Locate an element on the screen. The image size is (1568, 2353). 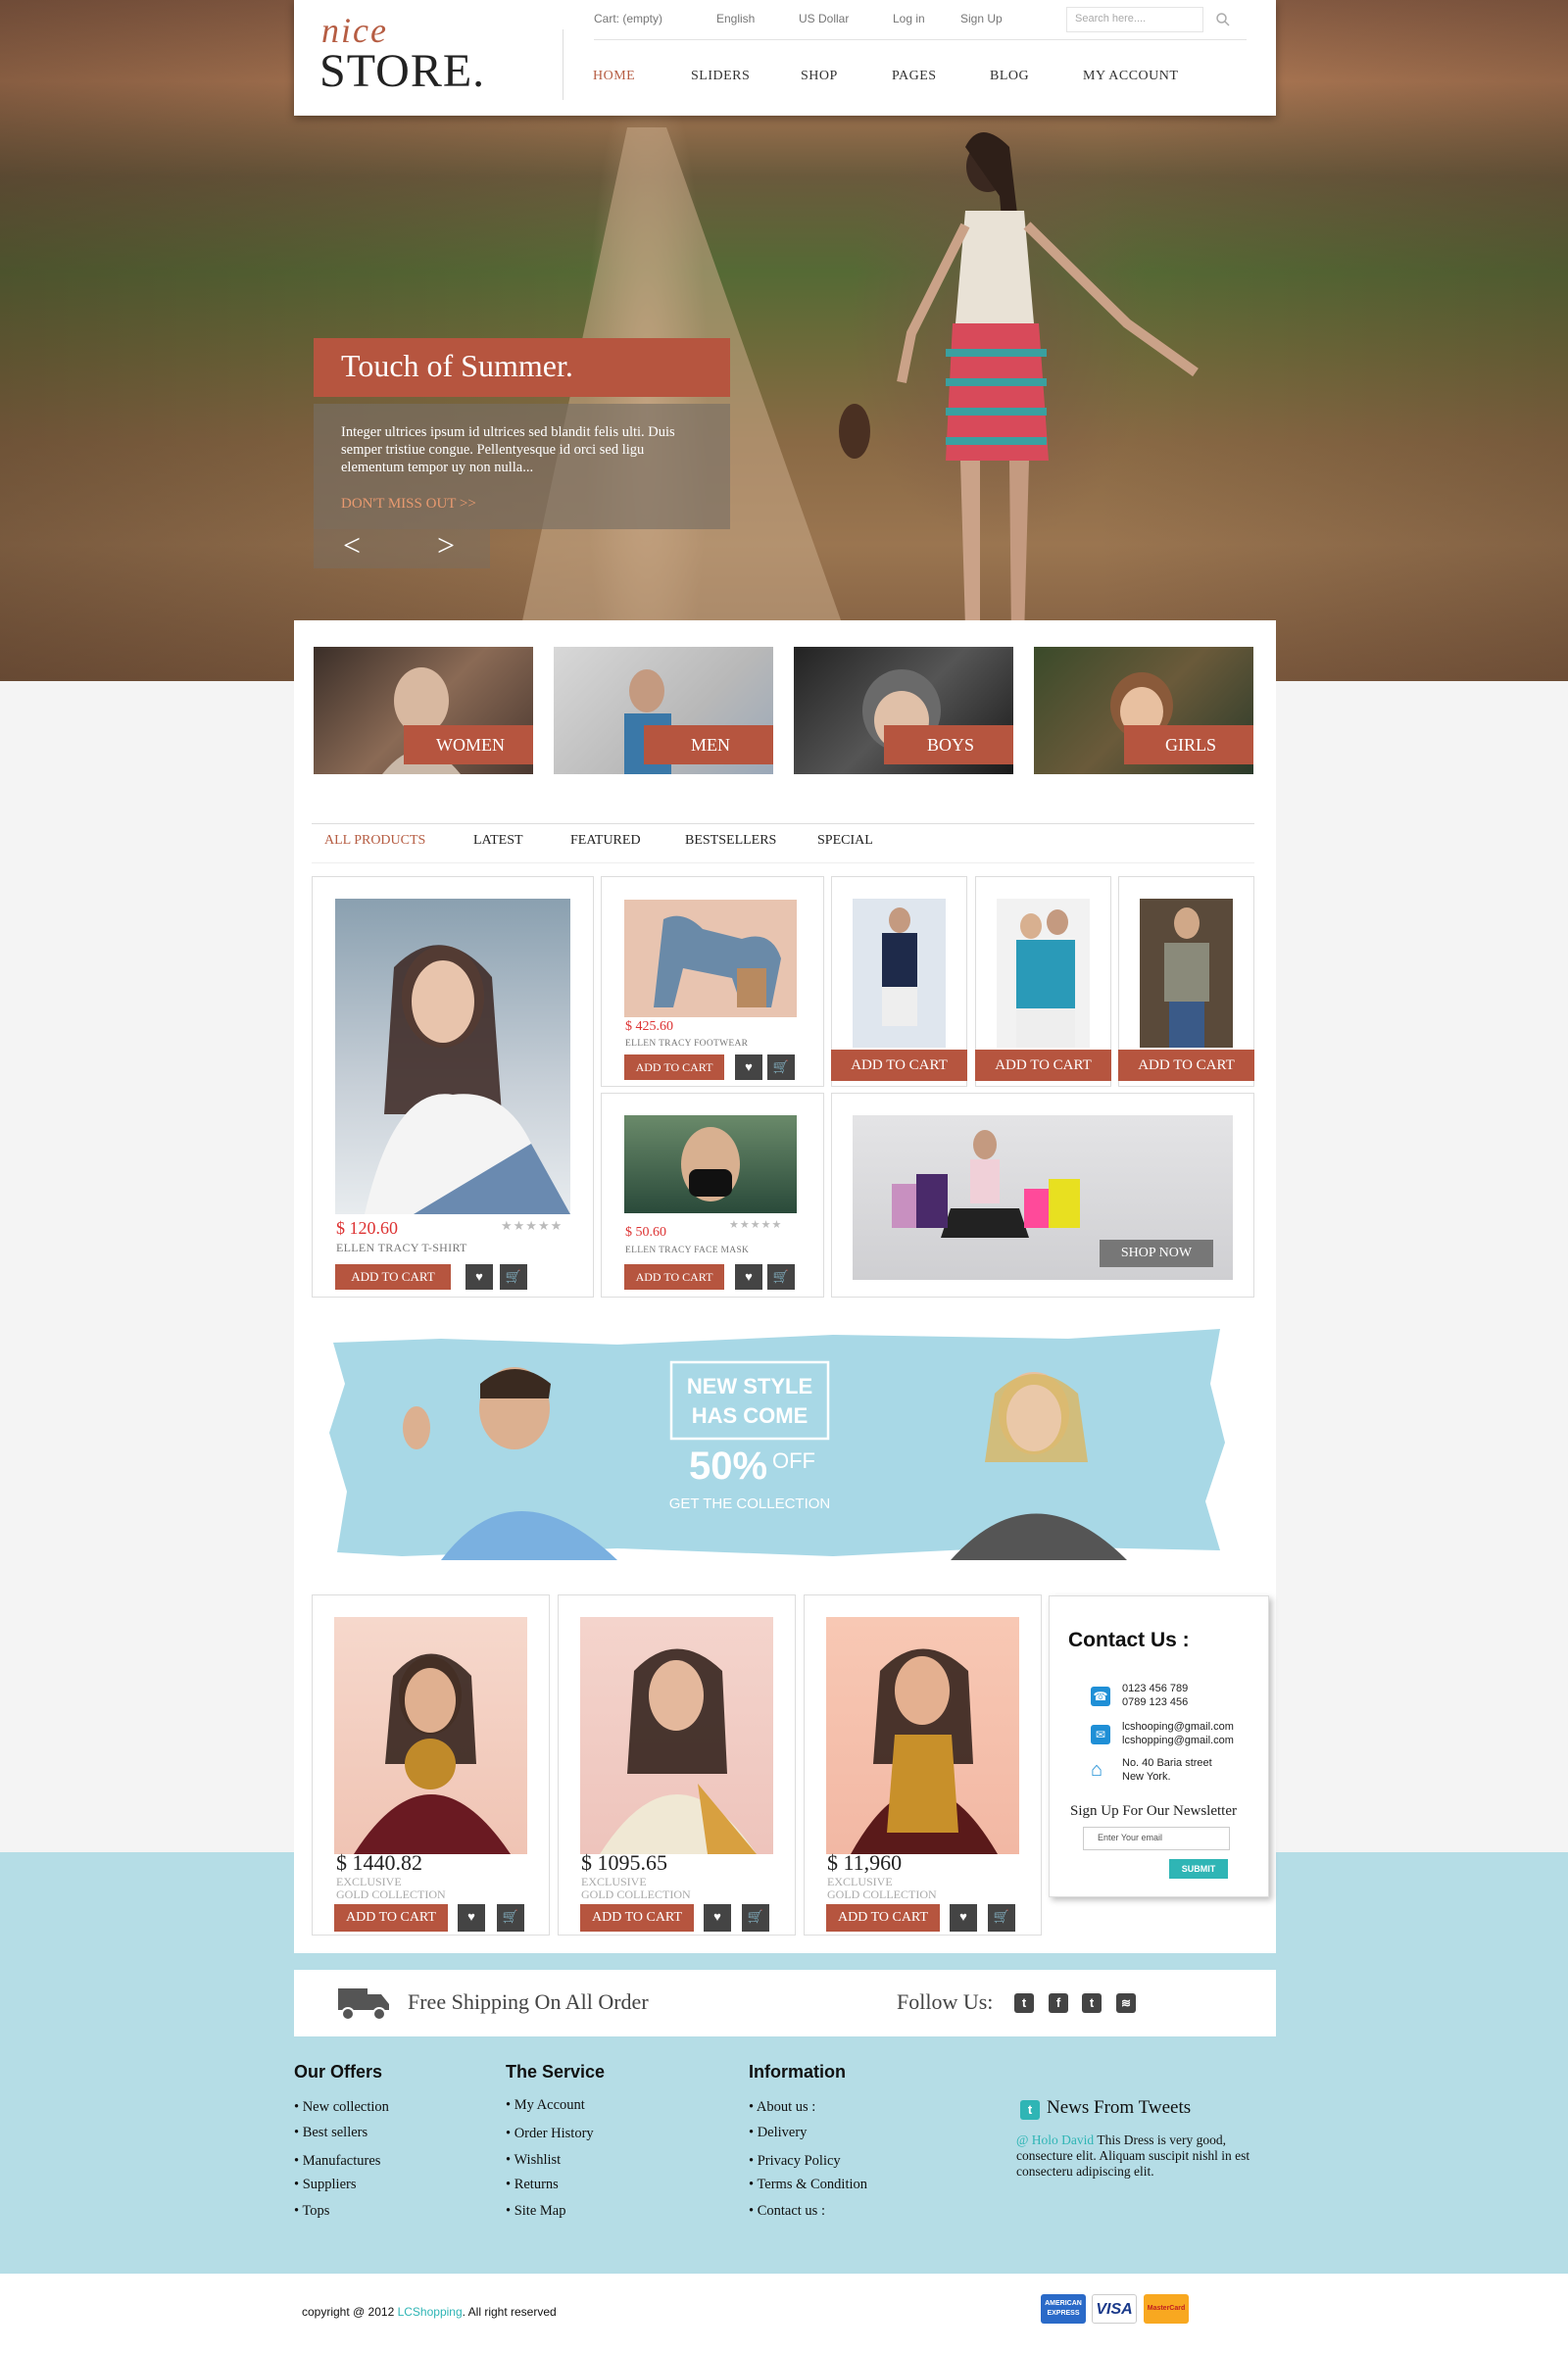
phone-number: 0789 123 456 is located at coordinates (1155, 1702).